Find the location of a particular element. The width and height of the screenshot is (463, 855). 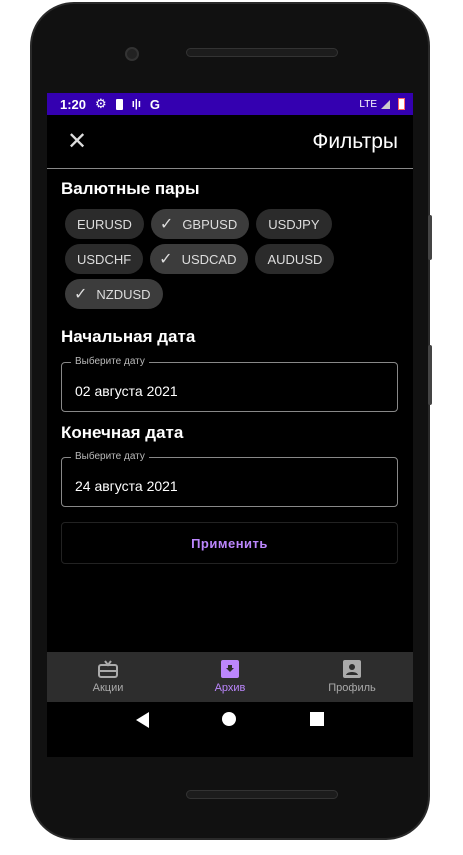

chip-nzdusd: ✓ NZDUSD is located at coordinates (114, 294).